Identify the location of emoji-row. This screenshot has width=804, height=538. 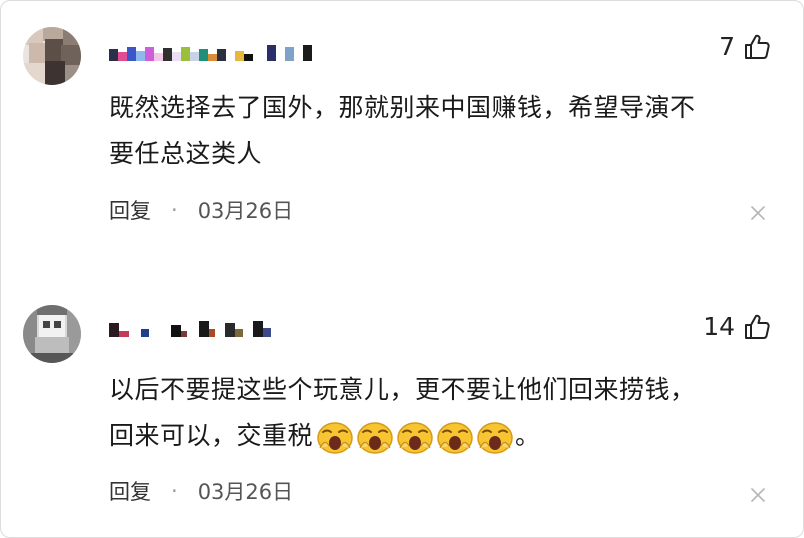
(415, 437).